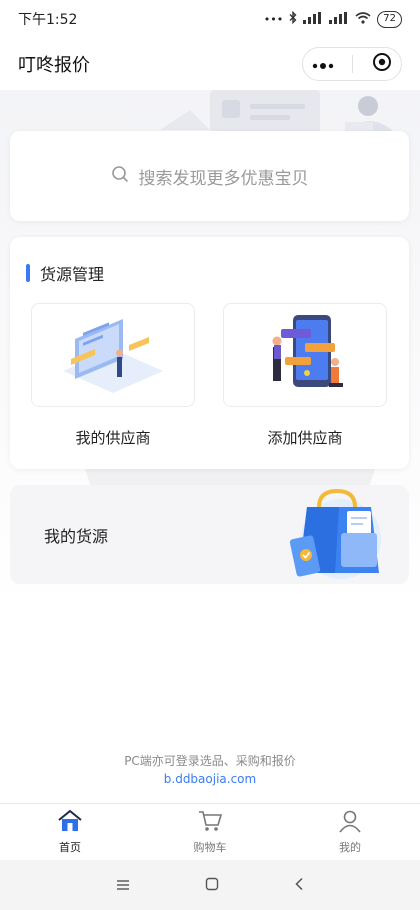  I want to click on more-dots-icon: •••, so click(273, 19).